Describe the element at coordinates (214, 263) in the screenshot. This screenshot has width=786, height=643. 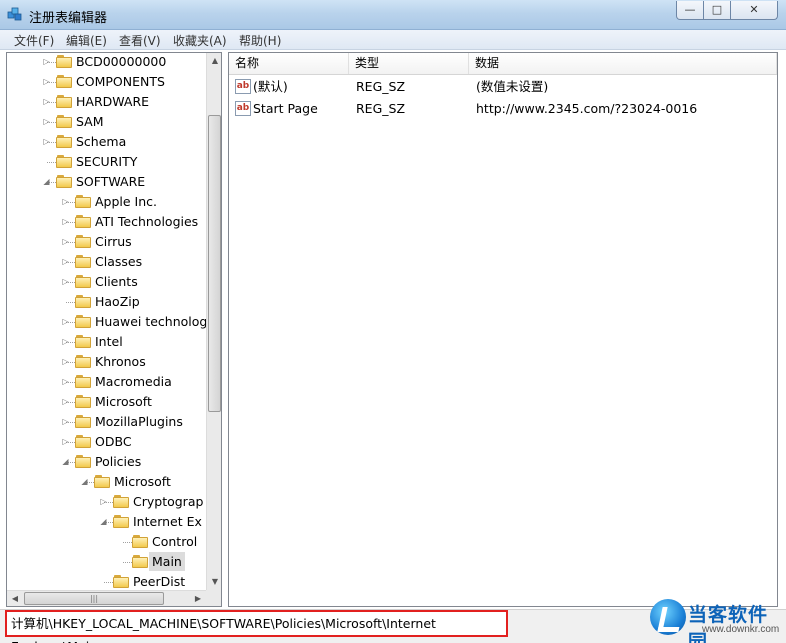
I see `tree-vertical-scroll-thumb` at that location.